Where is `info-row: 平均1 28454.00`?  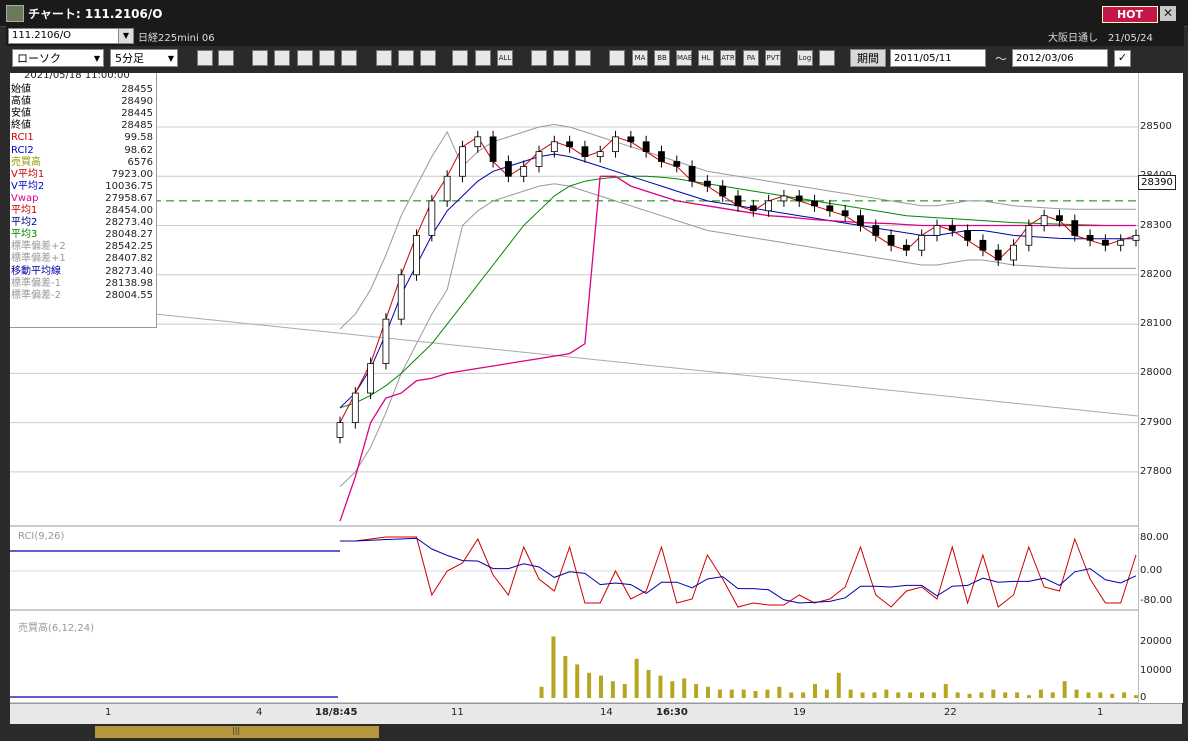 info-row: 平均1 28454.00 is located at coordinates (82, 211).